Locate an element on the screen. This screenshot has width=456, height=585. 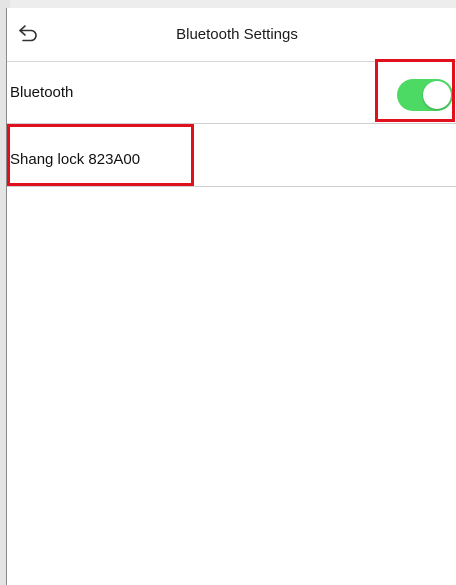
bluetooth-toggle is located at coordinates (425, 95).